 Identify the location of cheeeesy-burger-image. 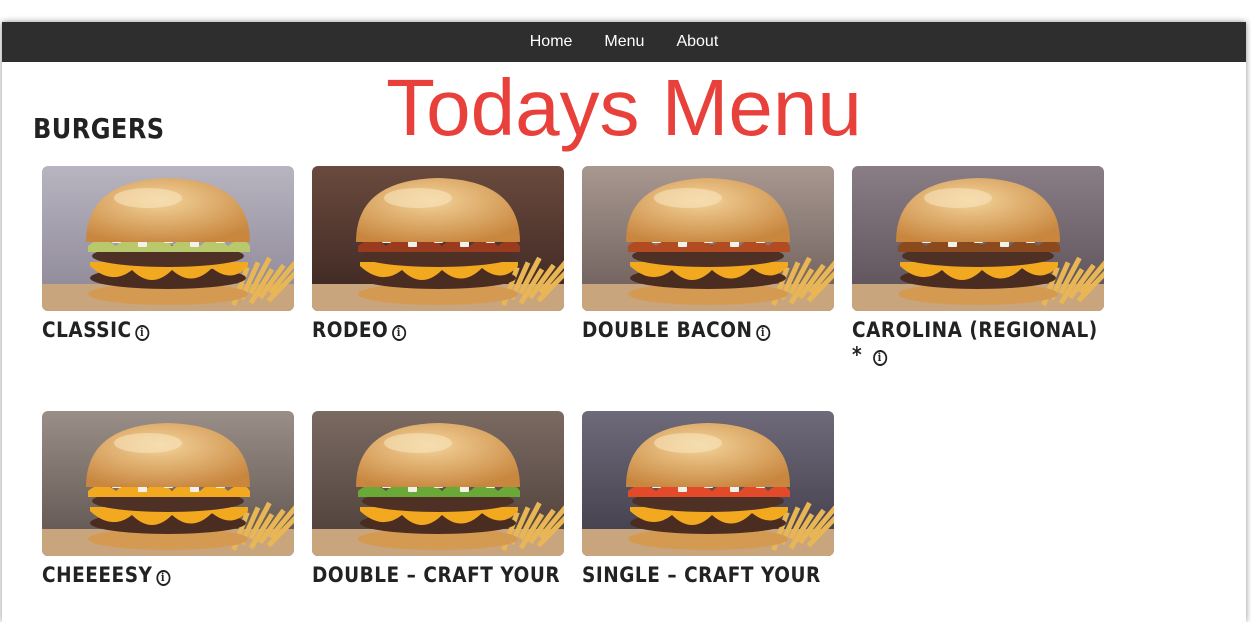
(168, 483).